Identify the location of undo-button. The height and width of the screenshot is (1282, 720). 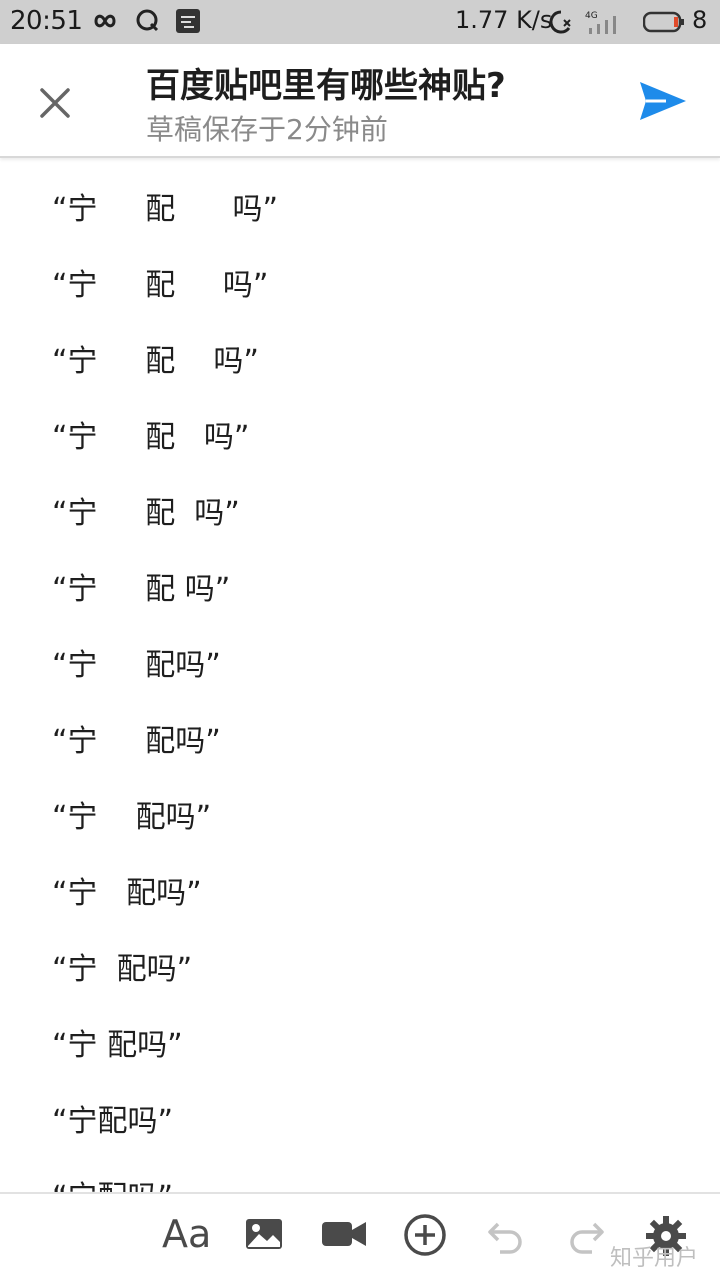
(510, 1240).